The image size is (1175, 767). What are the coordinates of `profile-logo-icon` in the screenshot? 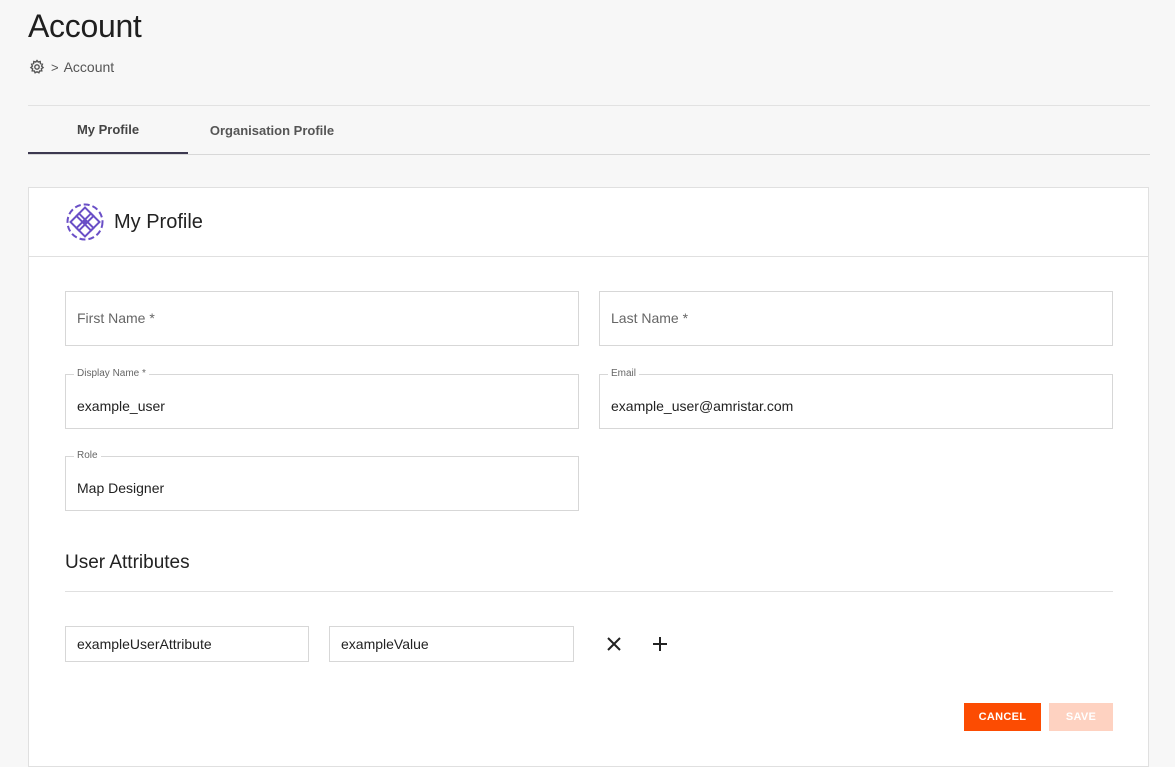 It's located at (85, 222).